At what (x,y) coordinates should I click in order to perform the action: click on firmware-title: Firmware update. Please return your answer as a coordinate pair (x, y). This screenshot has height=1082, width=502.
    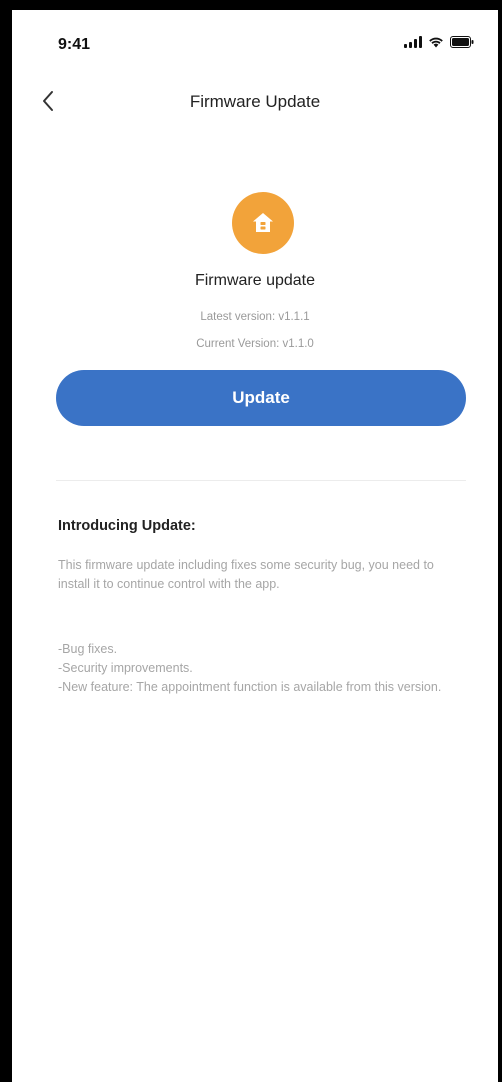
    Looking at the image, I should click on (255, 280).